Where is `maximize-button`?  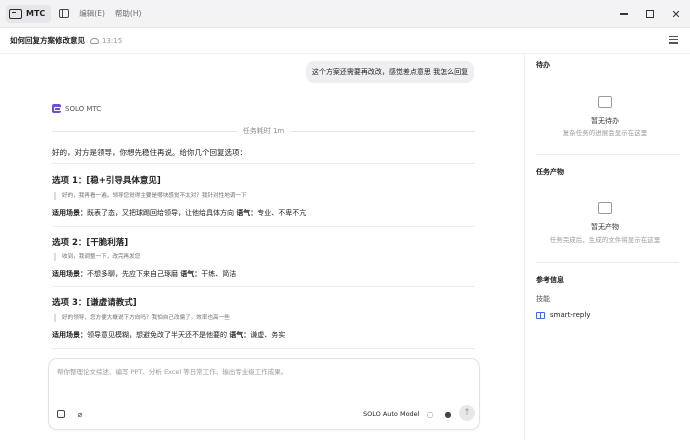
maximize-button is located at coordinates (650, 14).